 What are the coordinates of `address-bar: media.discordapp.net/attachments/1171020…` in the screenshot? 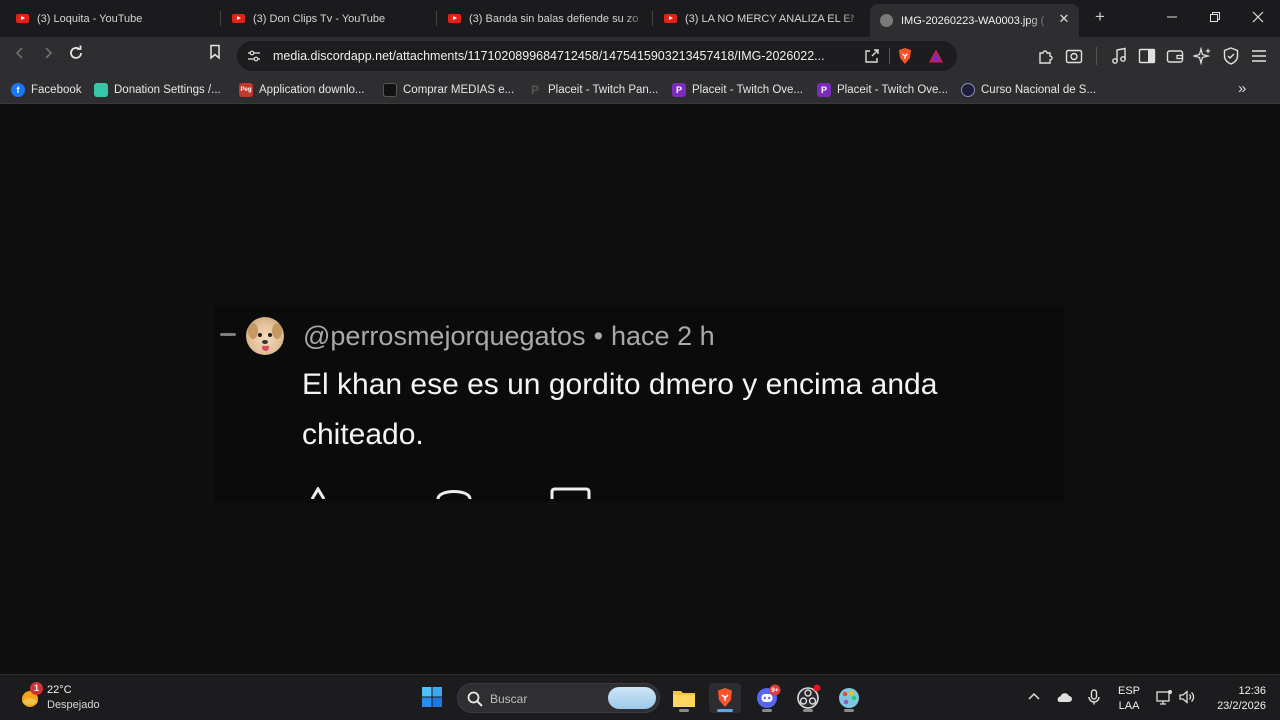 It's located at (597, 56).